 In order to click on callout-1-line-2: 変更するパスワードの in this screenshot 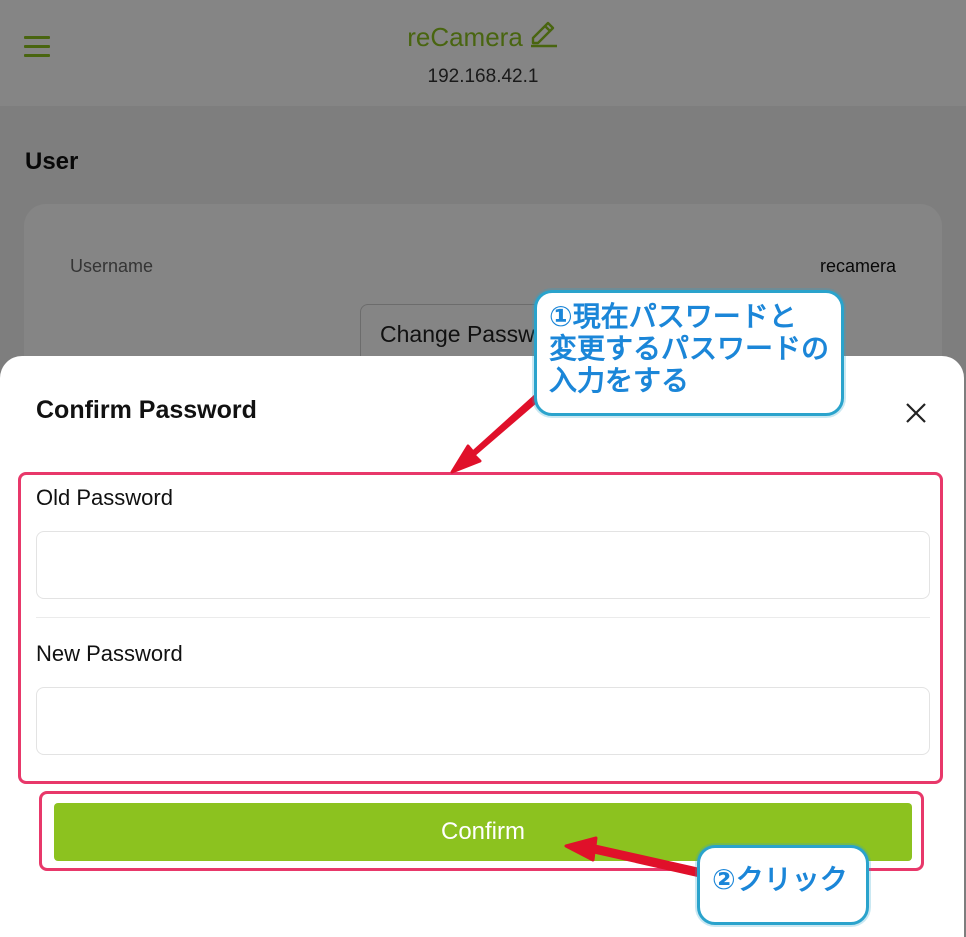, I will do `click(689, 348)`.